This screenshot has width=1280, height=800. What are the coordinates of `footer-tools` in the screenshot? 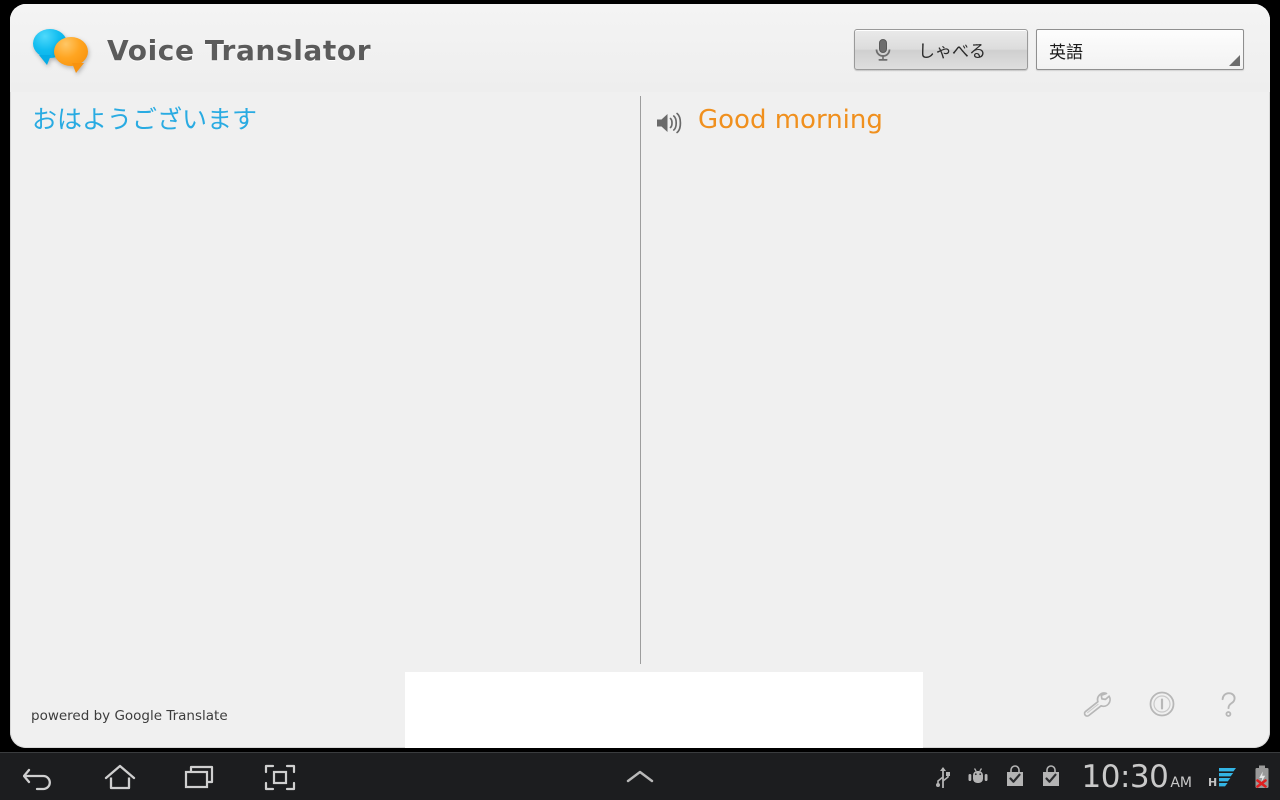 It's located at (1162, 704).